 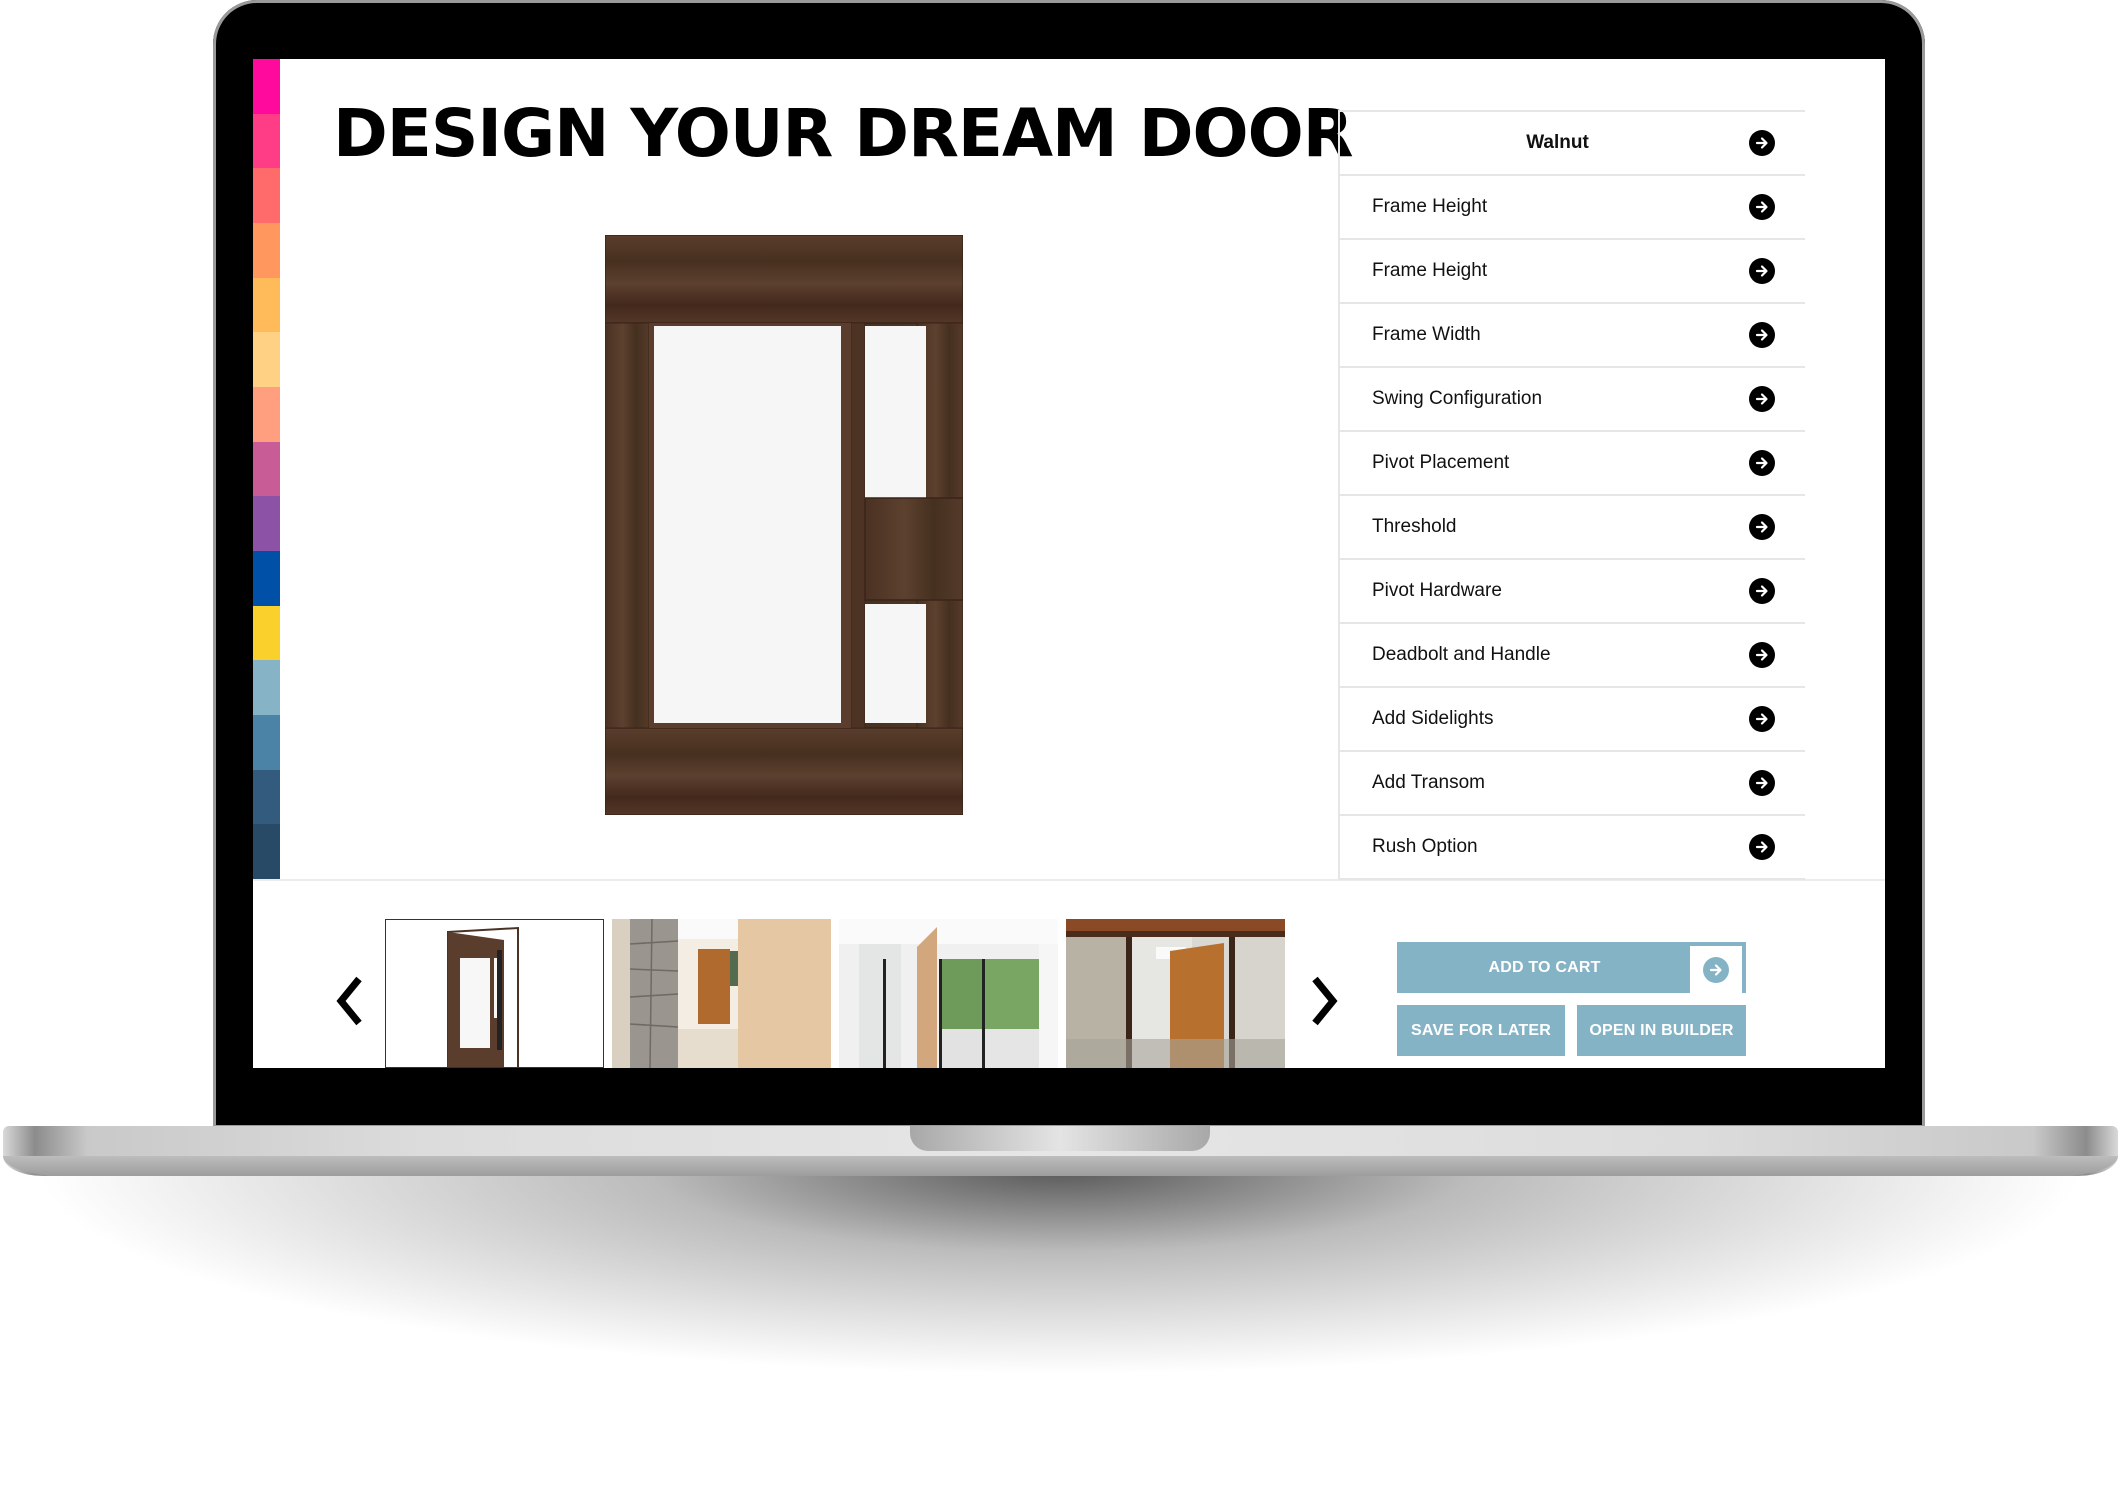 I want to click on gallery-prev-button, so click(x=351, y=1001).